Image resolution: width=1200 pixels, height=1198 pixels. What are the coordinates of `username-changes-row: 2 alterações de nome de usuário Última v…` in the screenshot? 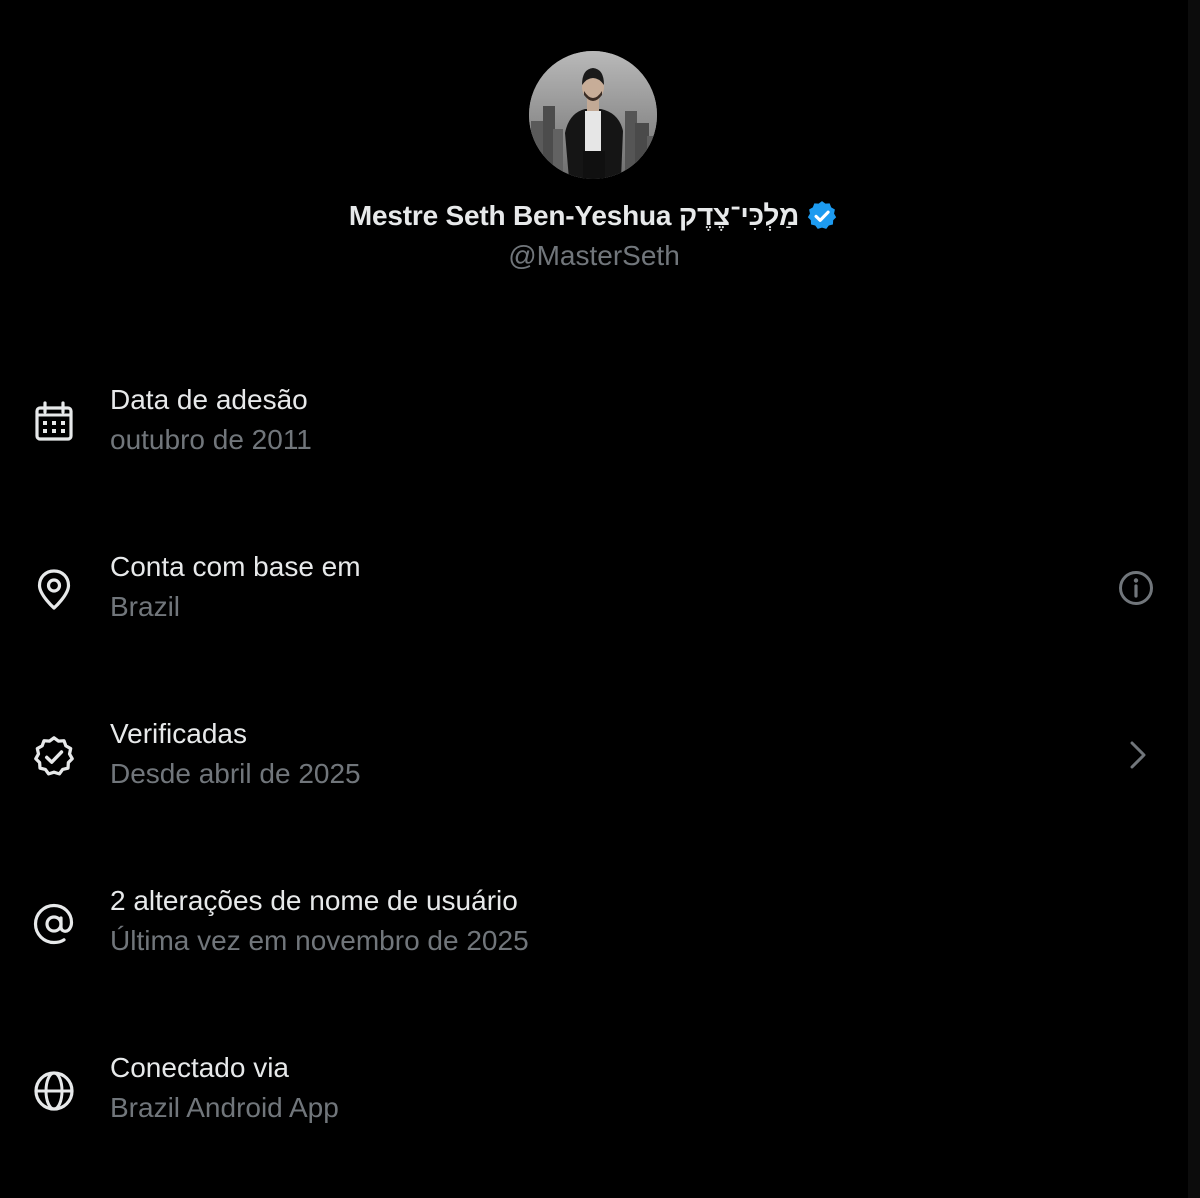 It's located at (594, 940).